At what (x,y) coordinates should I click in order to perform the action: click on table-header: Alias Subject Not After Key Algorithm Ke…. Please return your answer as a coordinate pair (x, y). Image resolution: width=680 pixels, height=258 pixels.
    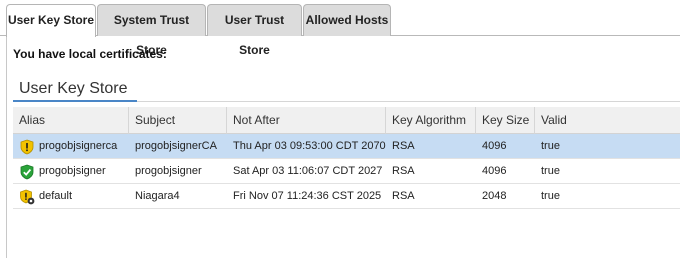
    Looking at the image, I should click on (346, 120).